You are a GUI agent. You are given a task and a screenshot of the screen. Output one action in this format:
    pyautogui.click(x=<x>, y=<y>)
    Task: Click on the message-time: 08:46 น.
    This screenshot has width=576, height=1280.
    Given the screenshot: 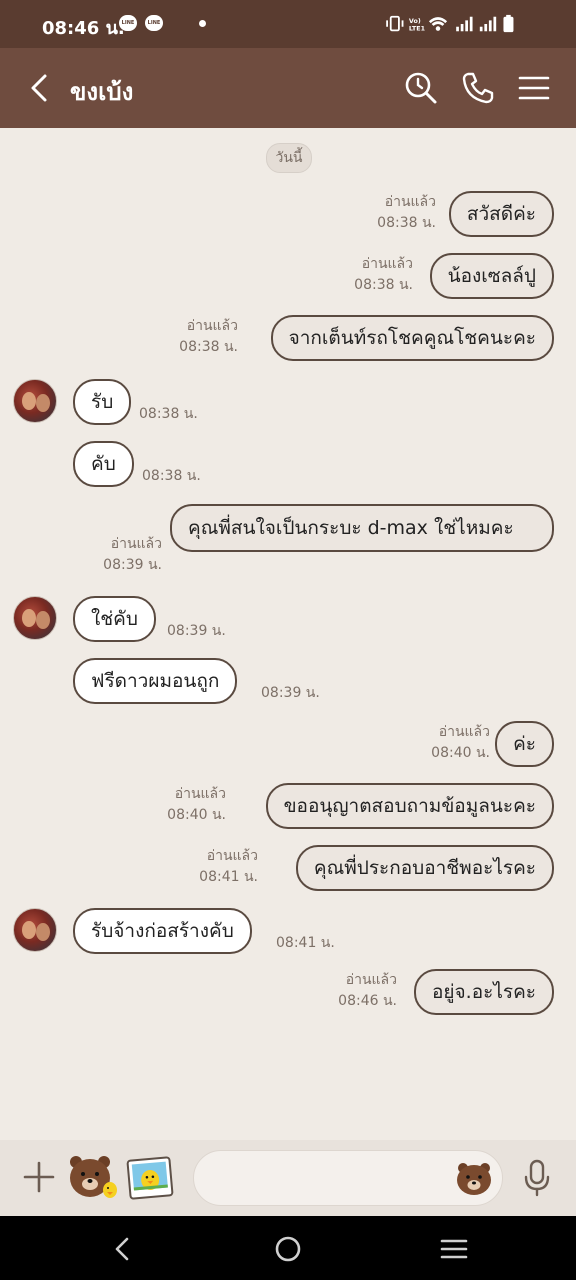 What is the action you would take?
    pyautogui.click(x=367, y=1001)
    